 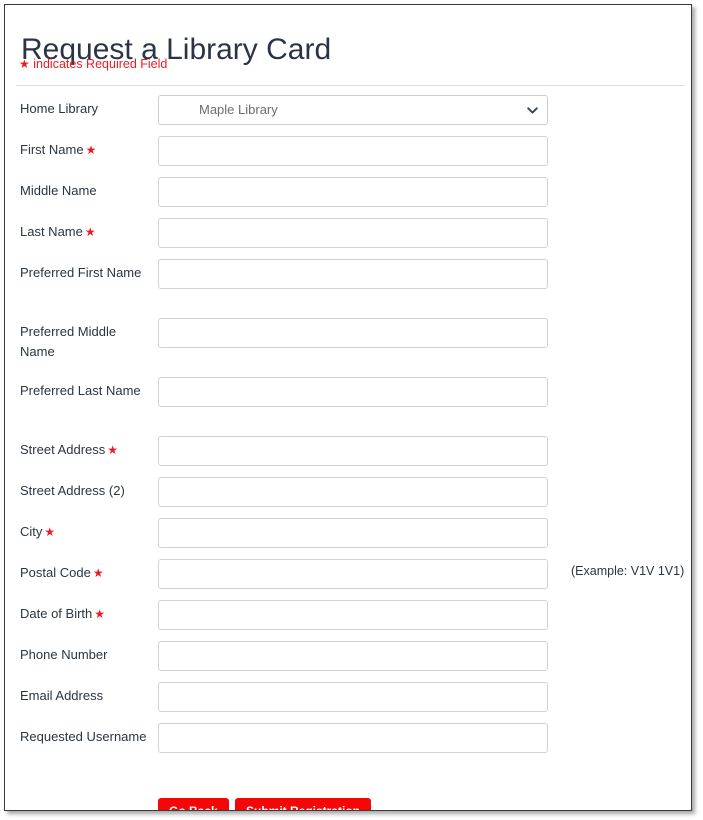 What do you see at coordinates (353, 451) in the screenshot?
I see `input-street-address` at bounding box center [353, 451].